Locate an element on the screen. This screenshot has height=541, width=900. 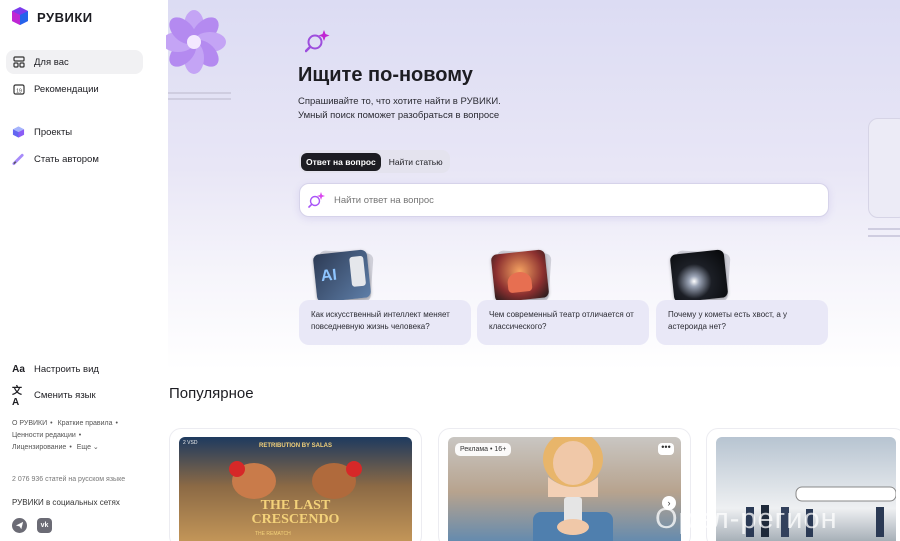
sidebar-item-projects: Проекты is located at coordinates (74, 132).